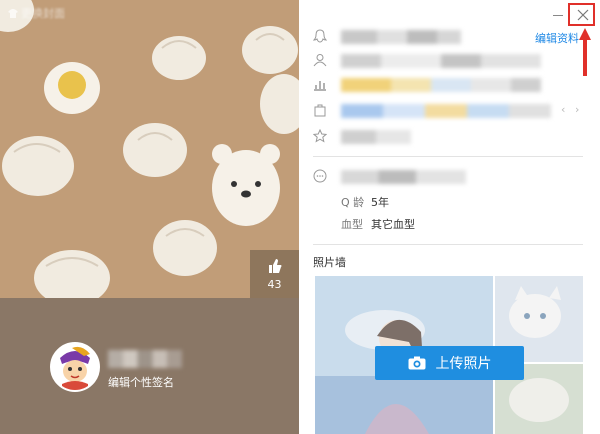  I want to click on favorites-row, so click(428, 137).